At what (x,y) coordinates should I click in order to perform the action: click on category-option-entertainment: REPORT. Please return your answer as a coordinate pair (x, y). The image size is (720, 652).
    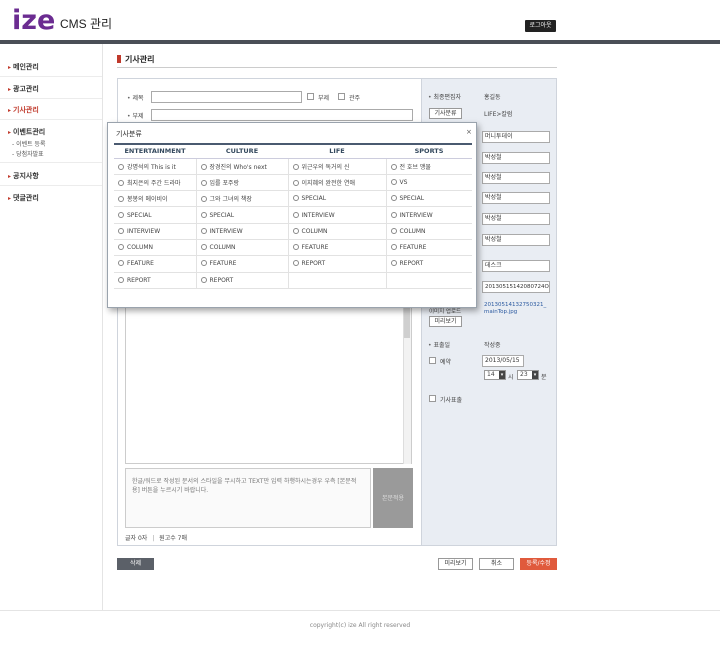
    Looking at the image, I should click on (155, 280).